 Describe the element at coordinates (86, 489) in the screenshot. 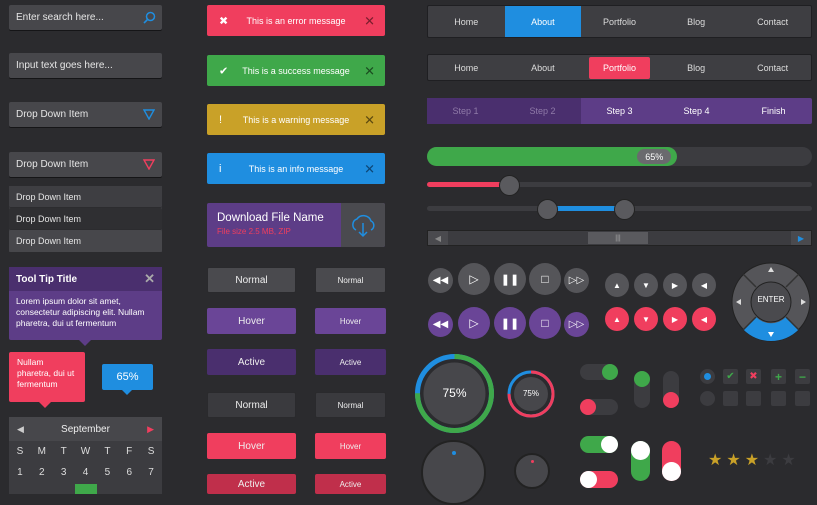

I see `calendar-selected` at that location.